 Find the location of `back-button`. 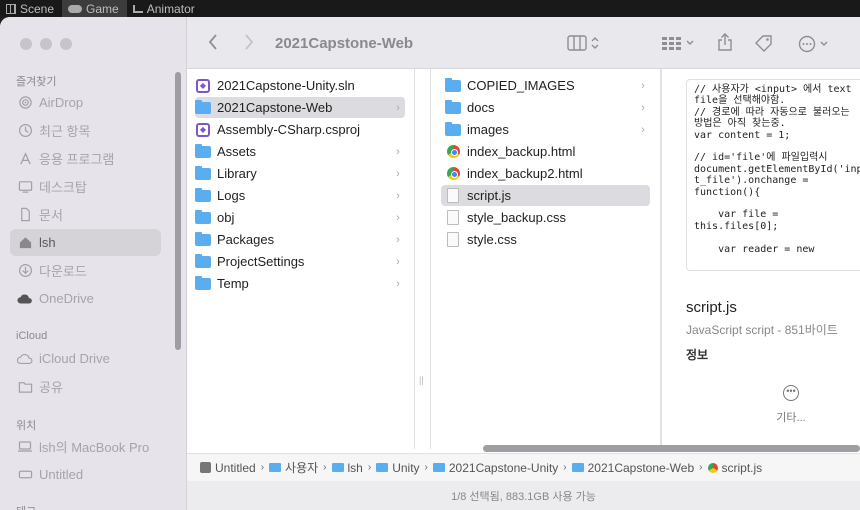

back-button is located at coordinates (213, 42).